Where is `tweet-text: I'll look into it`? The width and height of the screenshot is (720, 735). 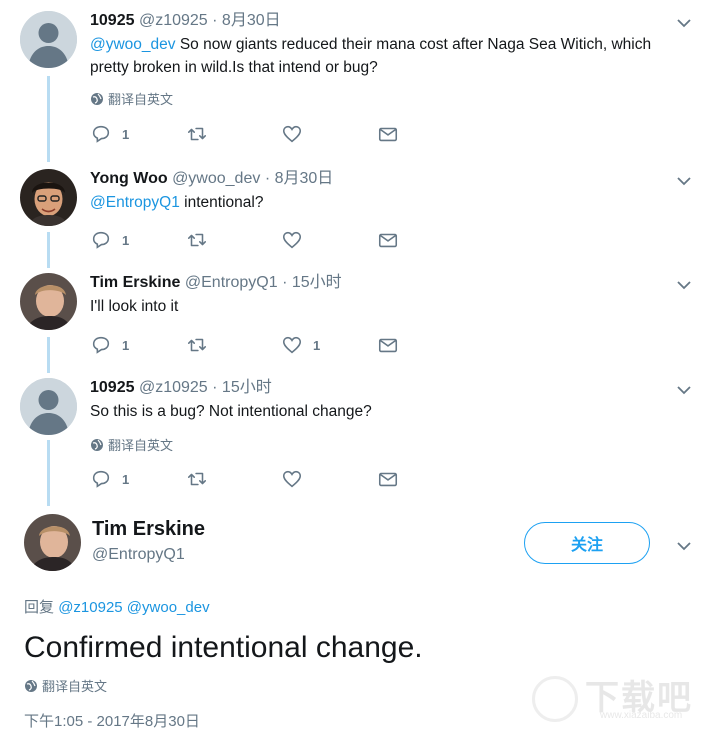
tweet-text: I'll look into it is located at coordinates (134, 306).